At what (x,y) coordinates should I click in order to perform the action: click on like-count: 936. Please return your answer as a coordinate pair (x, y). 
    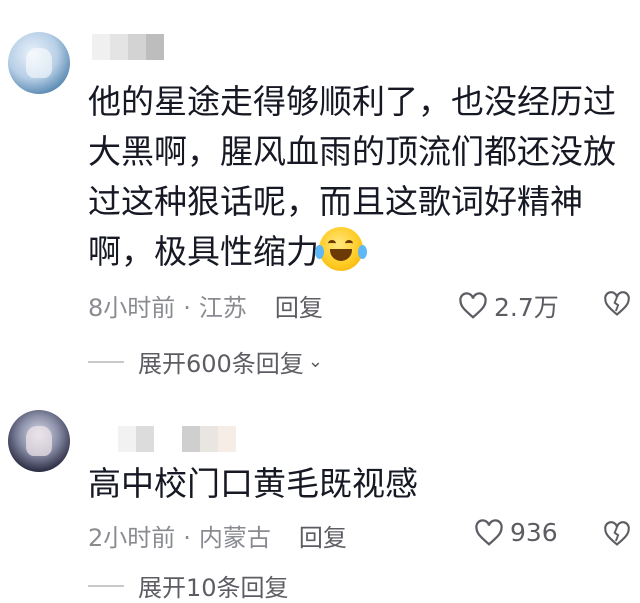
    Looking at the image, I should click on (534, 532).